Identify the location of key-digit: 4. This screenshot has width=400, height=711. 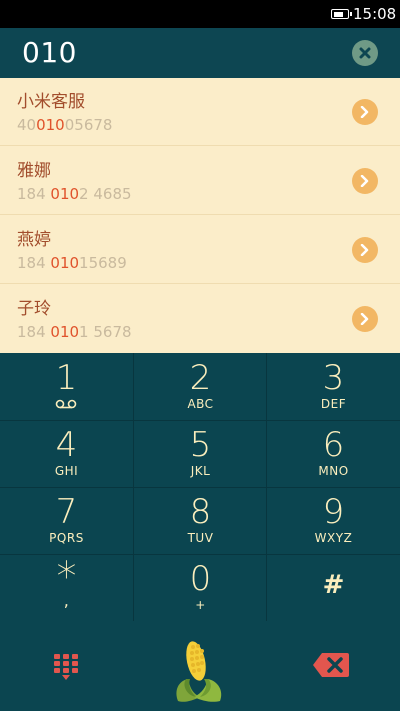
(66, 445).